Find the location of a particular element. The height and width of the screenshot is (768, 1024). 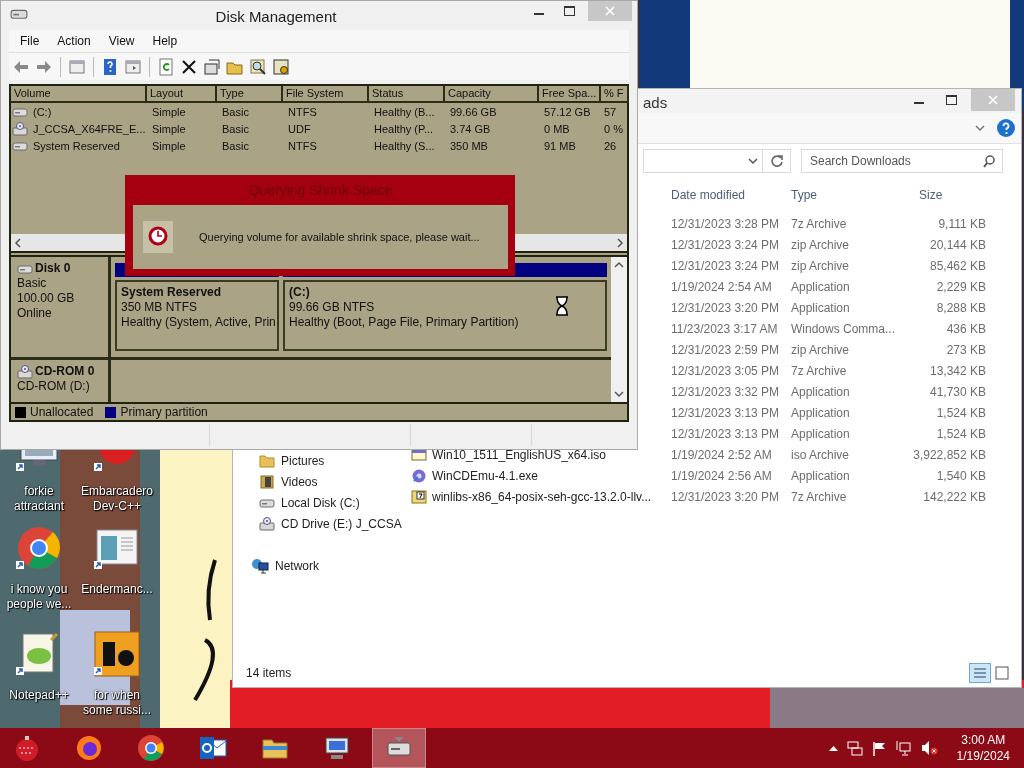

column-header: Status is located at coordinates (407, 94).